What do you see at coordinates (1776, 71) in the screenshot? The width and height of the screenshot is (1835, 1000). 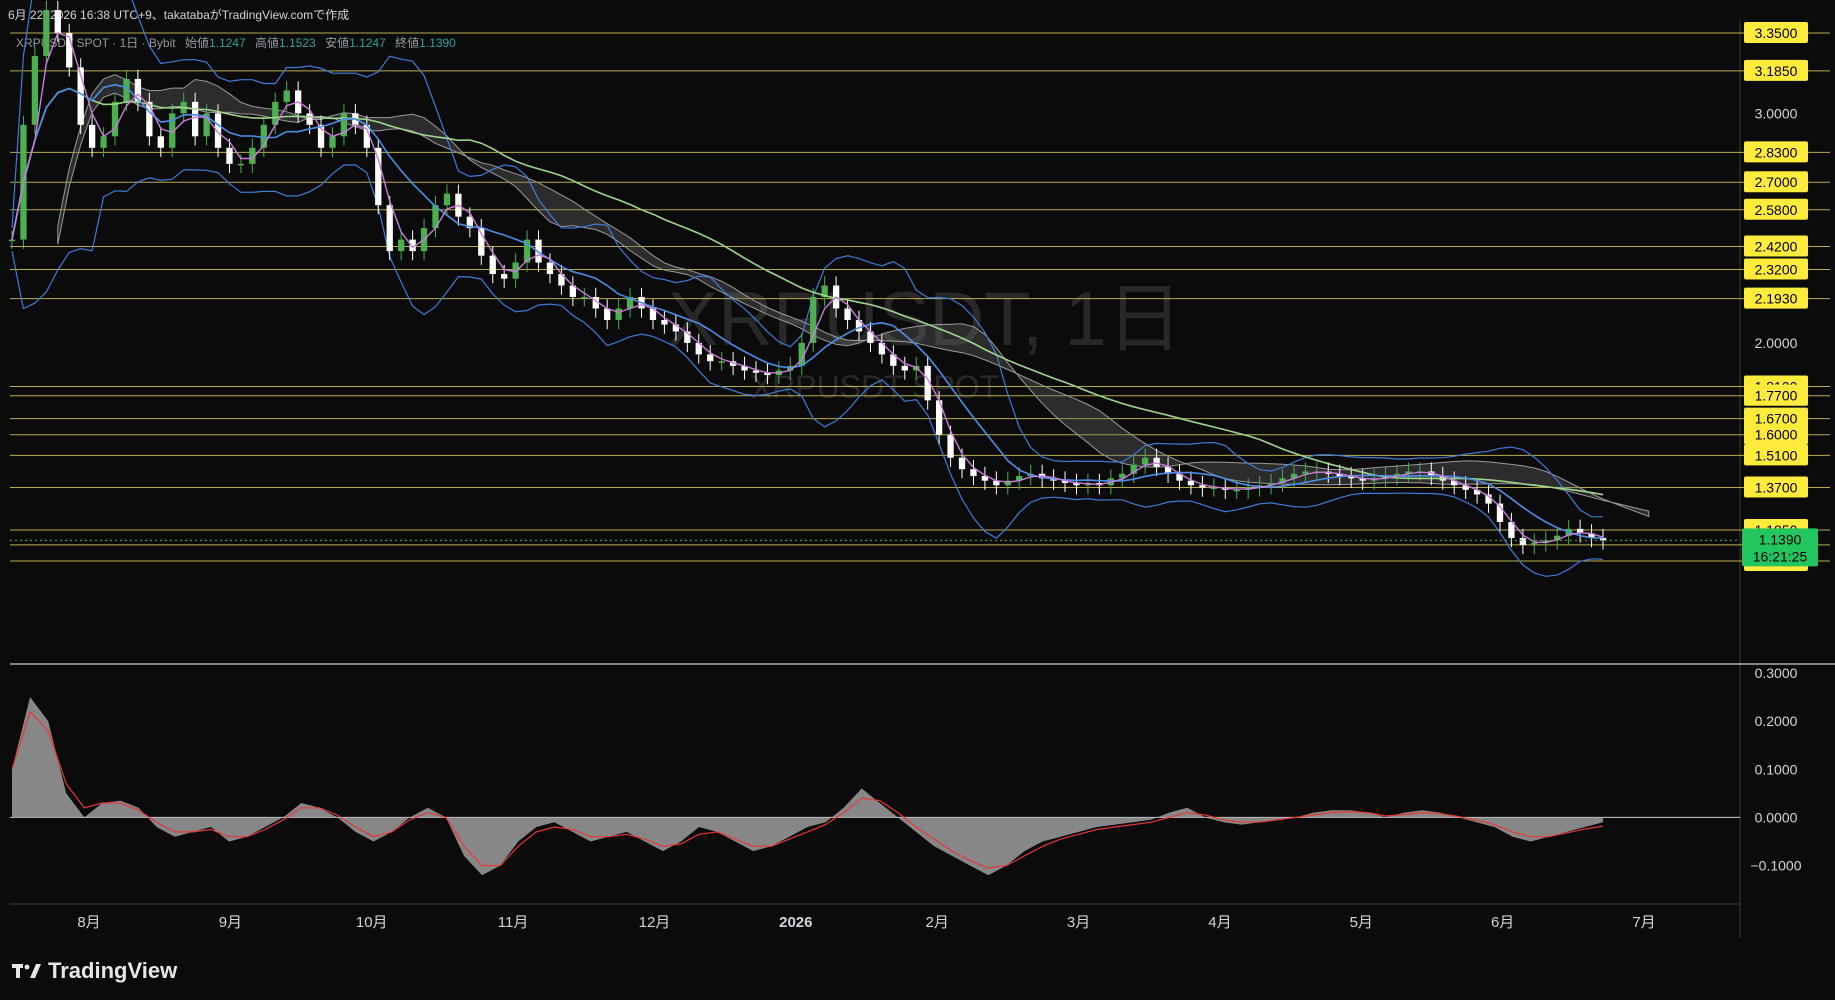 I see `level-label: 3.1850` at bounding box center [1776, 71].